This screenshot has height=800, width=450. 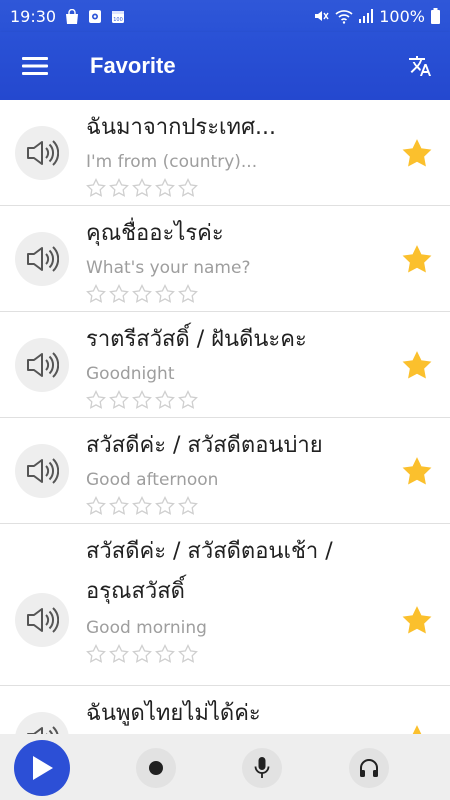 What do you see at coordinates (225, 16) in the screenshot?
I see `status-bar: 19:30 100 100%` at bounding box center [225, 16].